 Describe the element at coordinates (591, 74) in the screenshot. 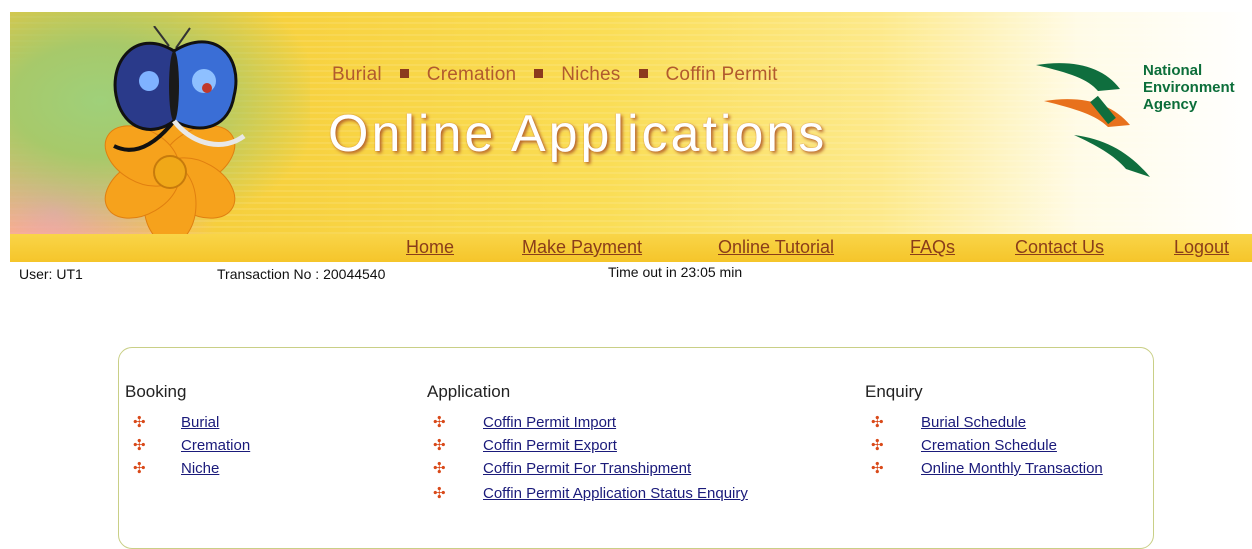

I see `category-niches: Niches` at that location.